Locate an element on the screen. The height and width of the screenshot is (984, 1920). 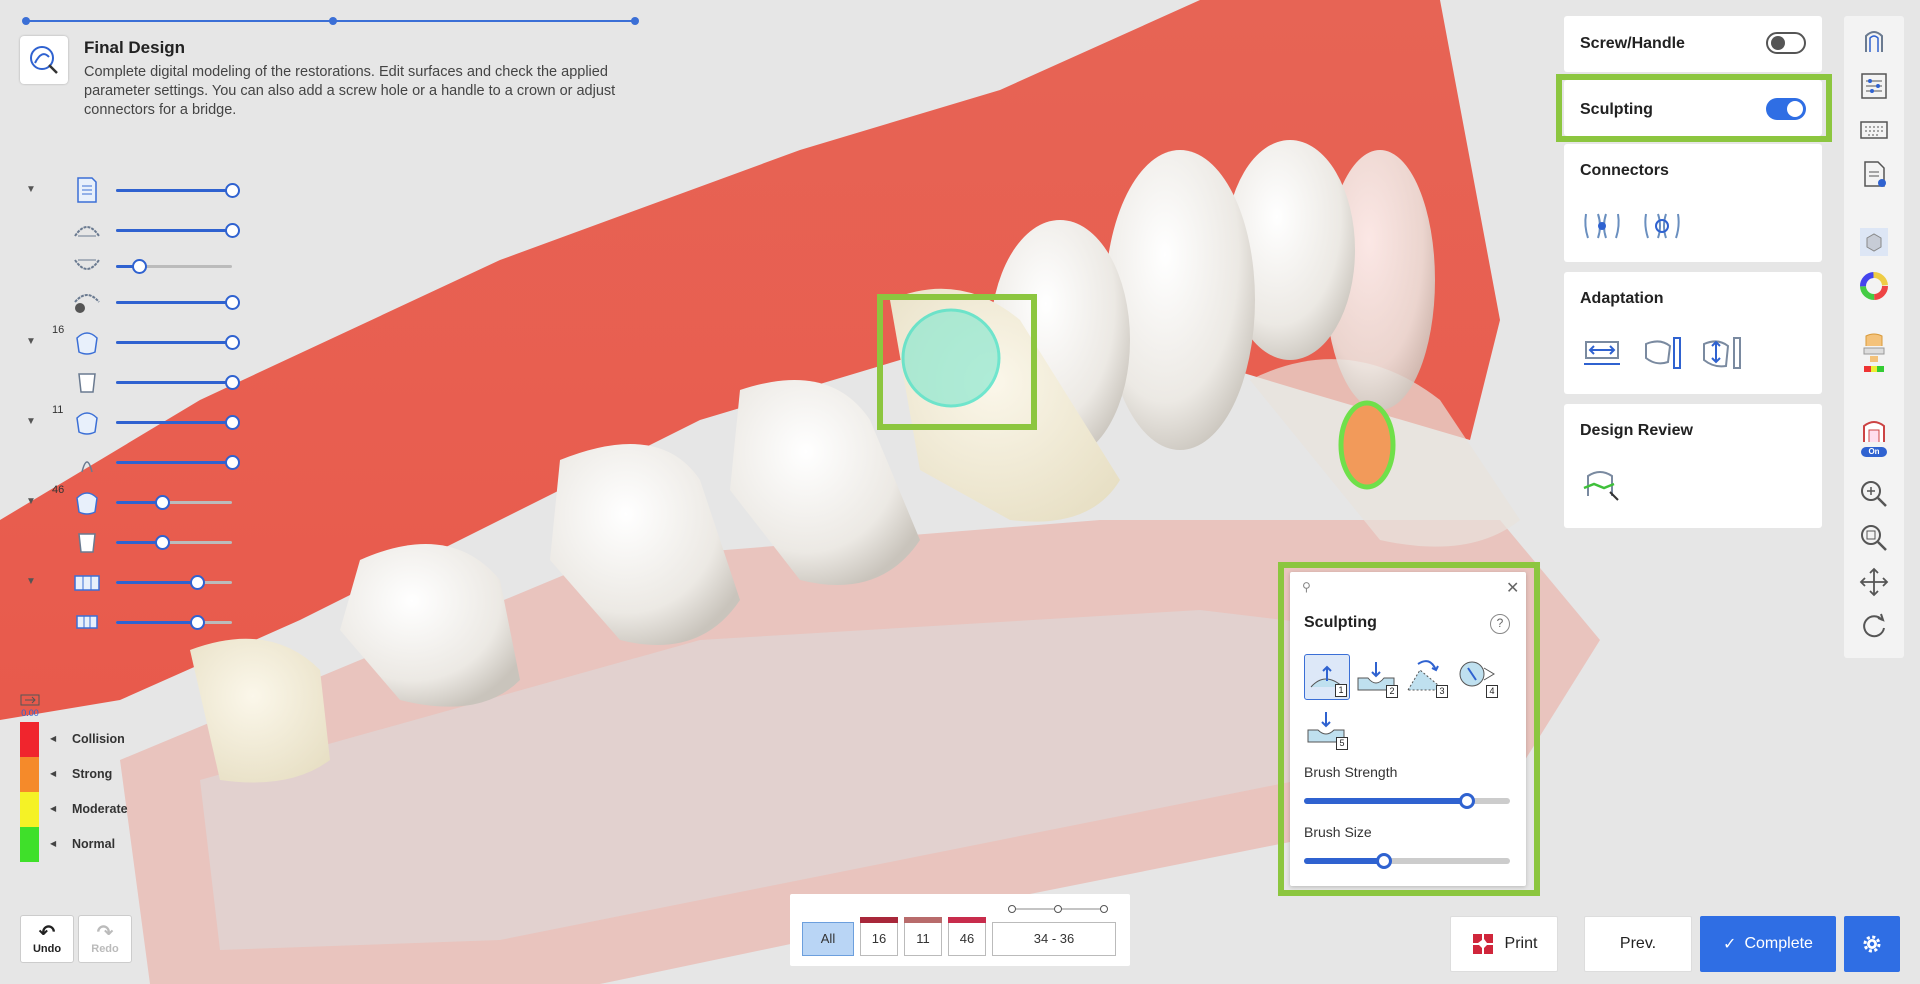
adapt-tool-2-icon is located at coordinates (1662, 353).